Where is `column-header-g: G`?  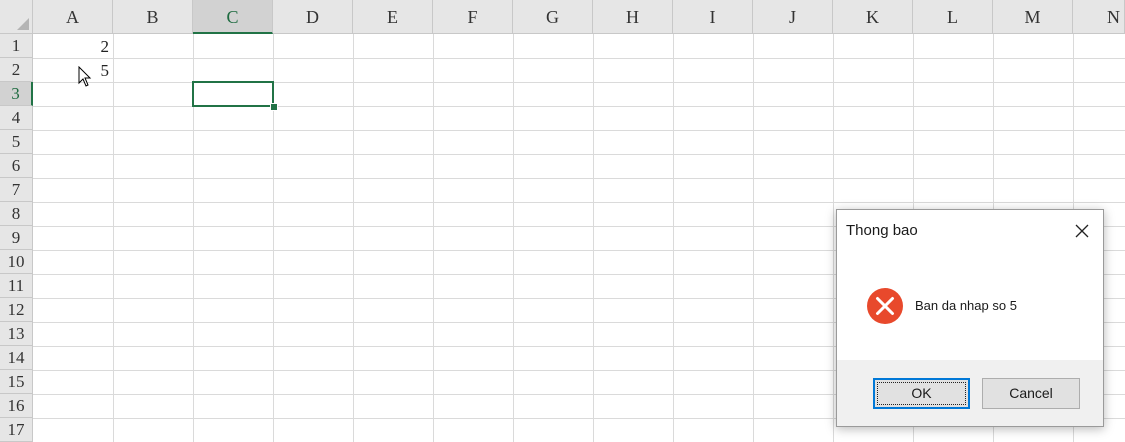 column-header-g: G is located at coordinates (553, 17).